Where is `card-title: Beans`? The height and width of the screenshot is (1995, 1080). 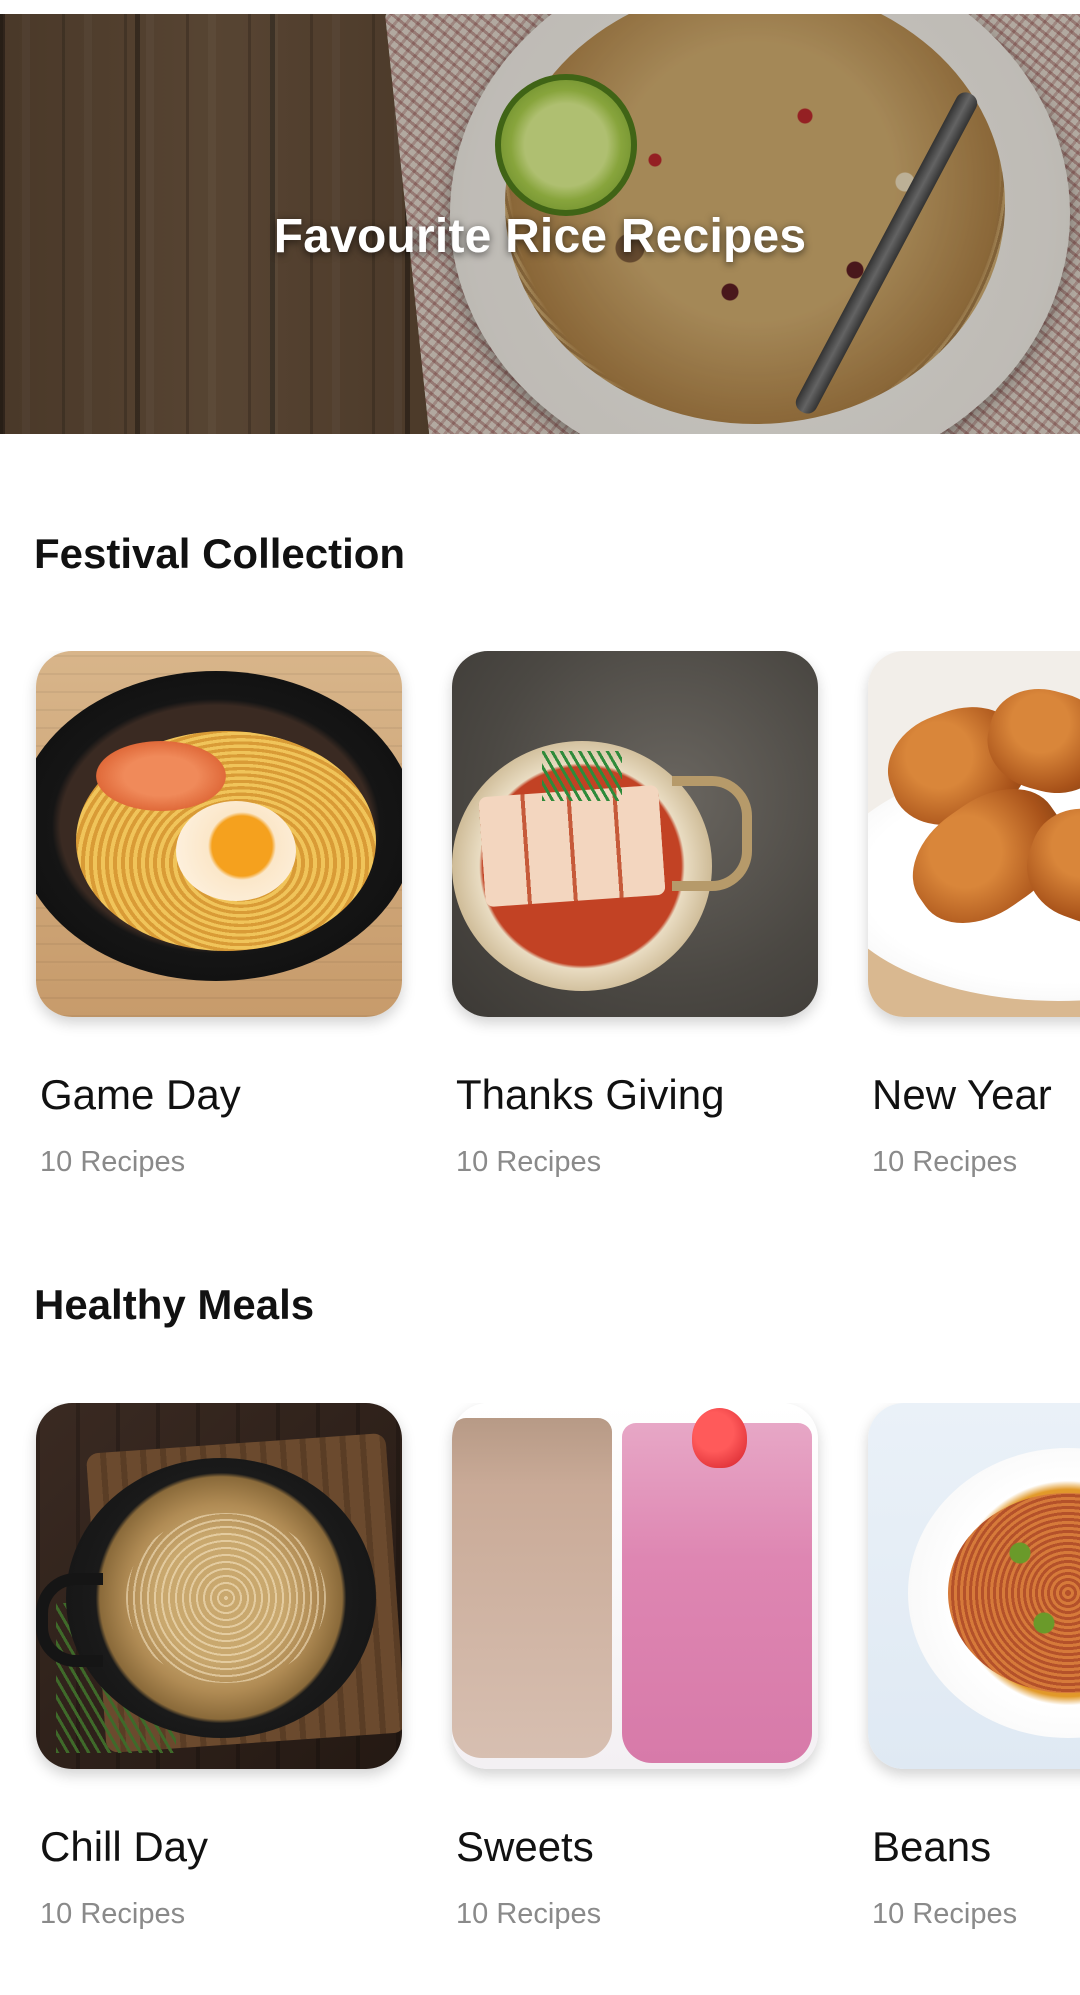 card-title: Beans is located at coordinates (932, 1846).